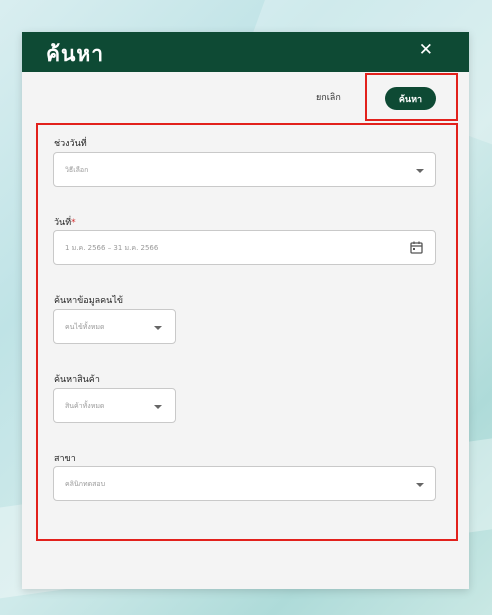 The height and width of the screenshot is (615, 492). Describe the element at coordinates (328, 97) in the screenshot. I see `cancel-button: ยกเลิก` at that location.